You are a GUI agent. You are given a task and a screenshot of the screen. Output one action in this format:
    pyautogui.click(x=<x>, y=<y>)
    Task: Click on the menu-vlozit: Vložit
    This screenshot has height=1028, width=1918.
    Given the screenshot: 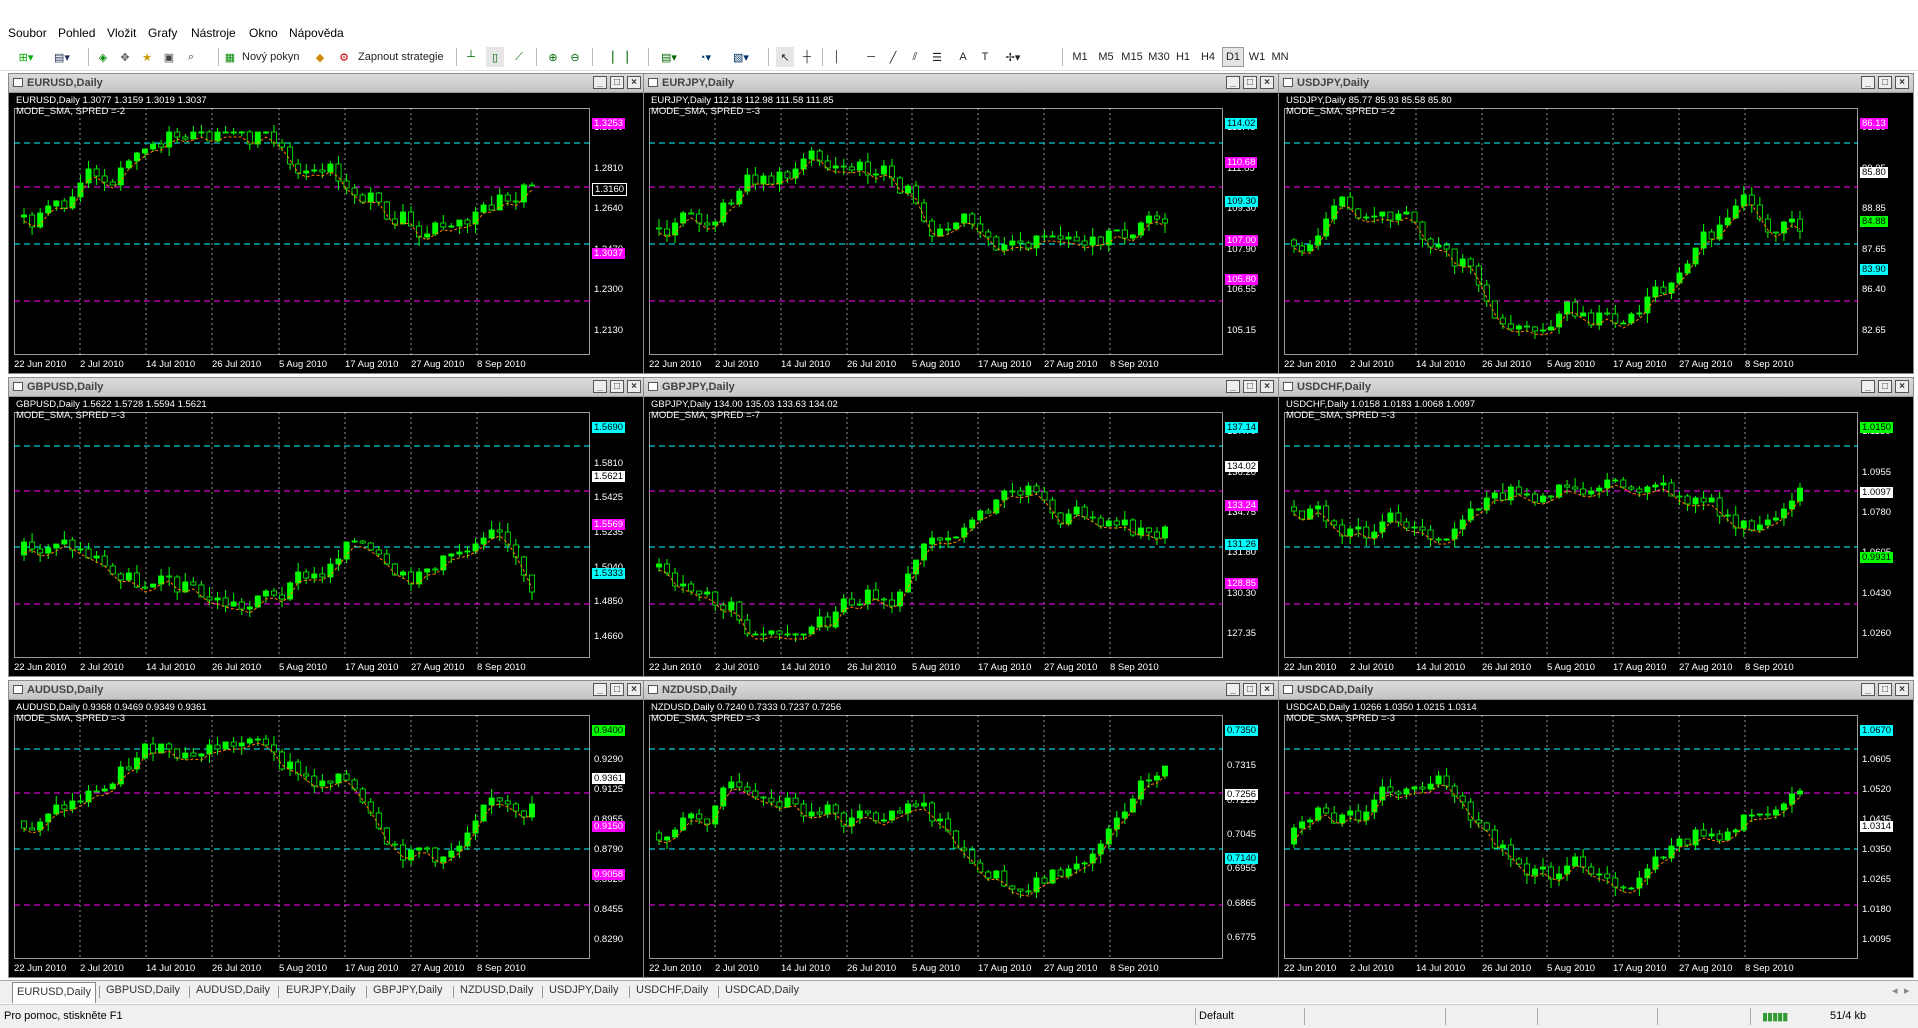 What is the action you would take?
    pyautogui.click(x=121, y=33)
    